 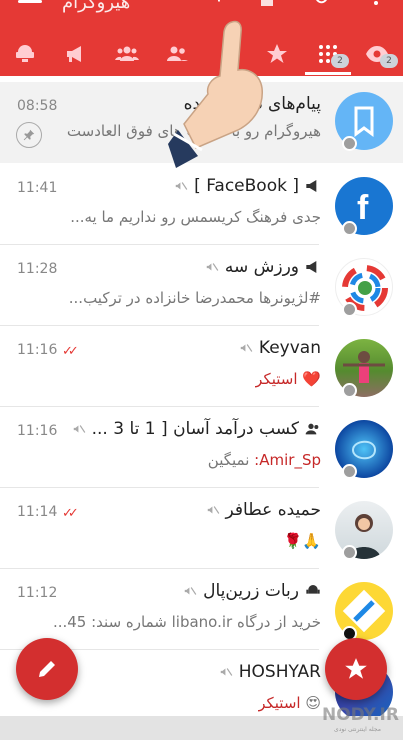 I want to click on svg-text: f, so click(x=363, y=208).